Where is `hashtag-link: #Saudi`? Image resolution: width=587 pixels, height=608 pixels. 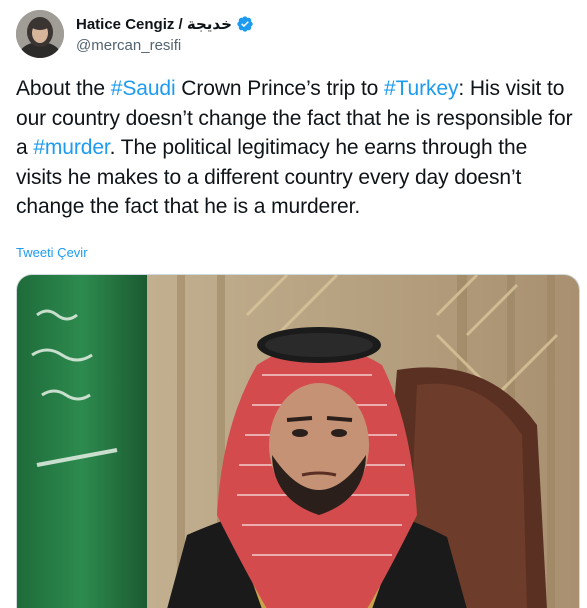
hashtag-link: #Saudi is located at coordinates (143, 88).